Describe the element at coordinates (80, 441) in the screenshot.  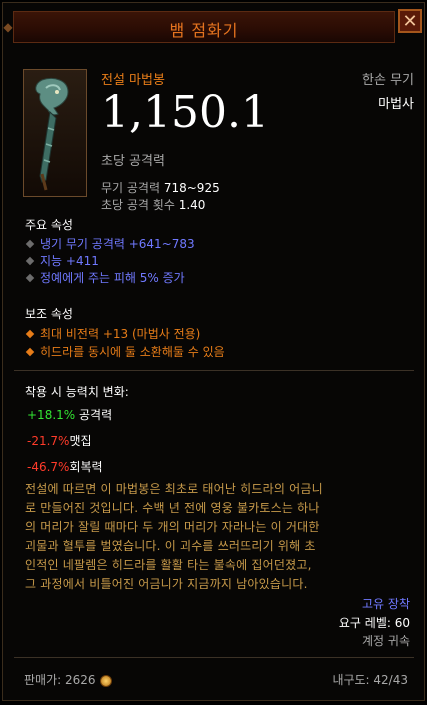
I see `compare-label: 맷집` at that location.